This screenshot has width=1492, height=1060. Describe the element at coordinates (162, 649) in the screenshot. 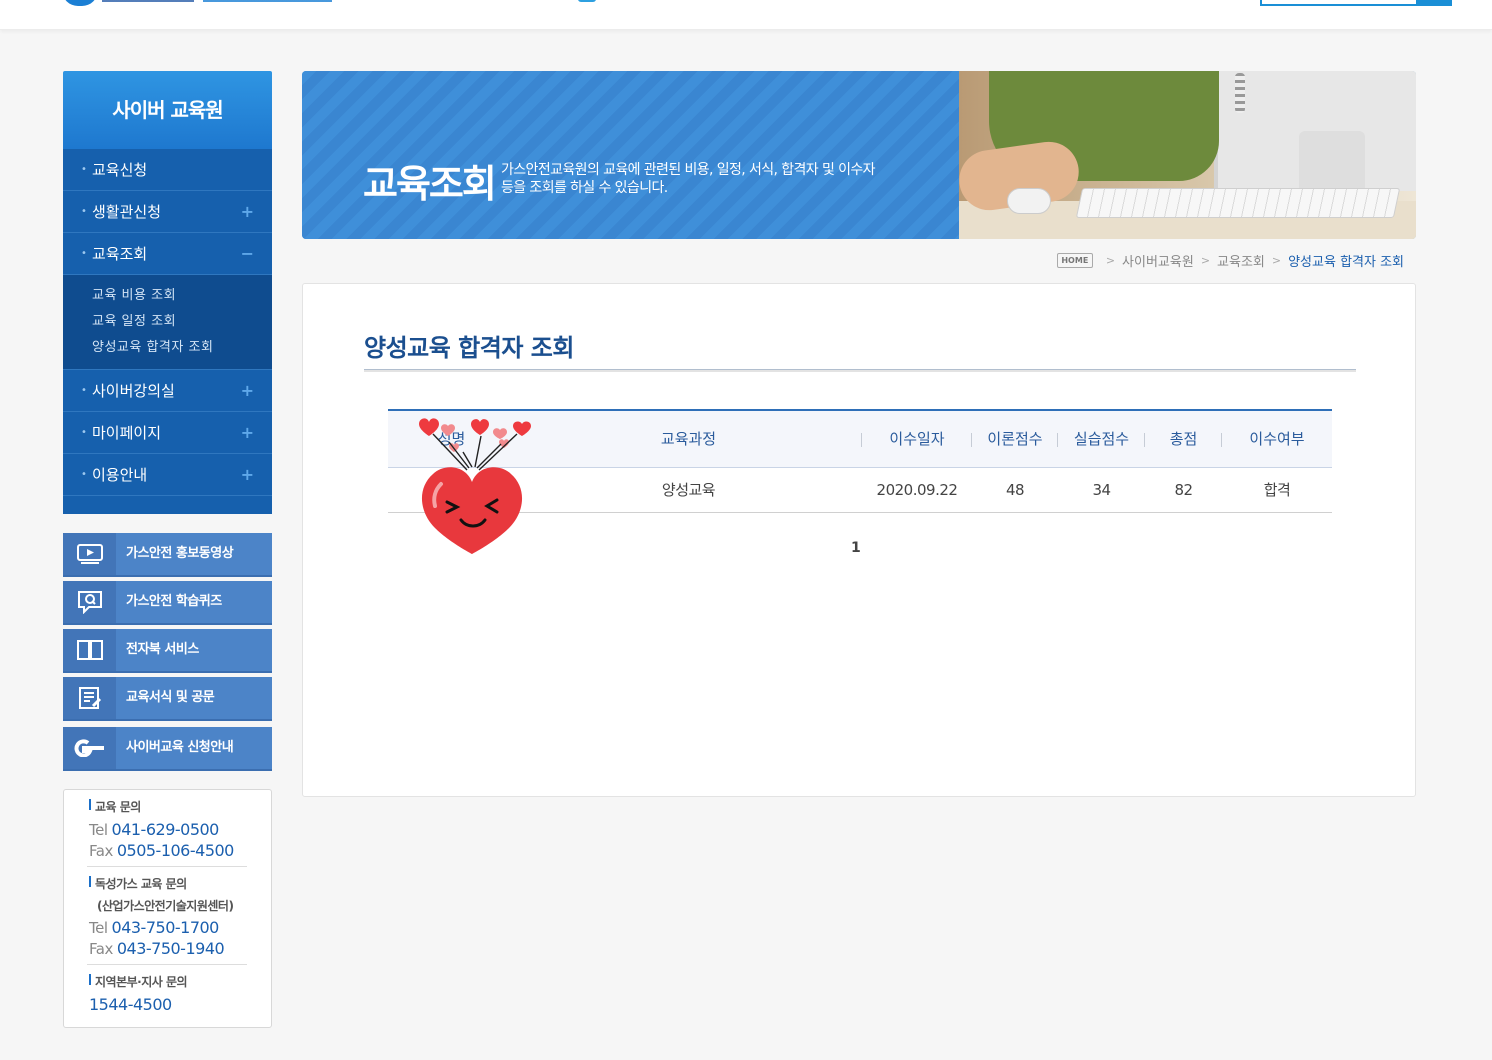

I see `quick-link-label: 전자북 서비스` at that location.